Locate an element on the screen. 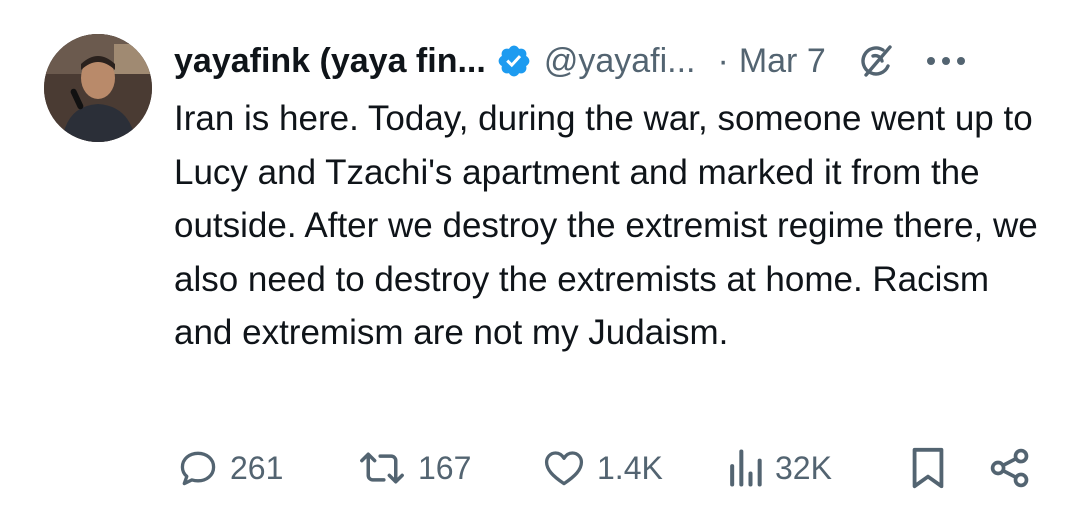  grok-icon is located at coordinates (876, 61).